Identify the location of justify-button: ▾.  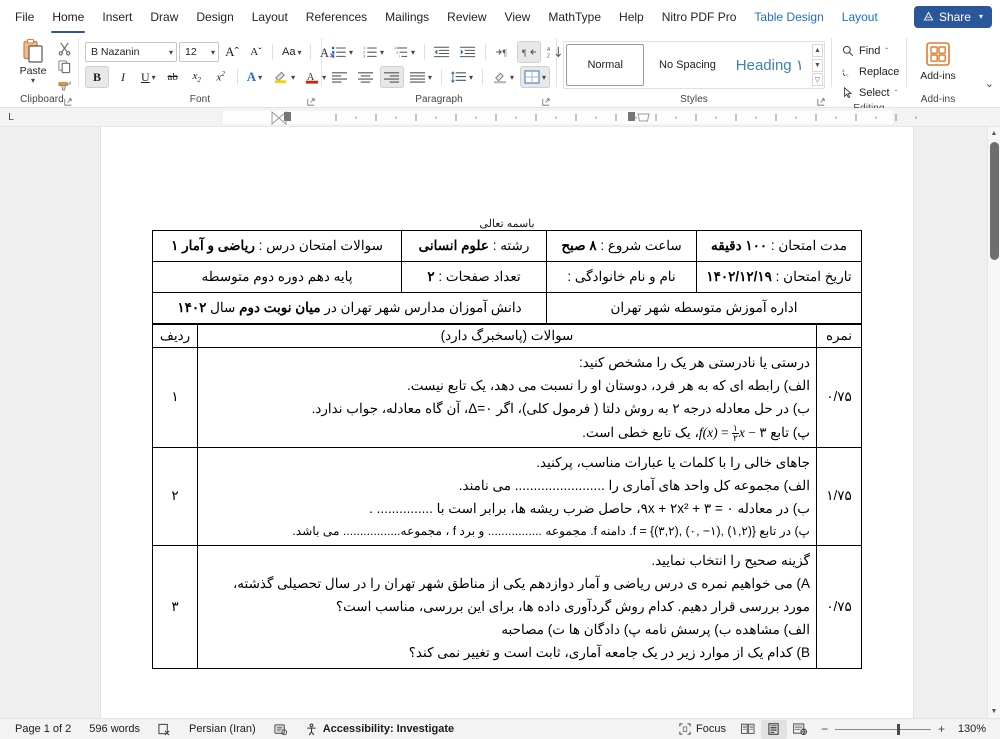
(421, 77).